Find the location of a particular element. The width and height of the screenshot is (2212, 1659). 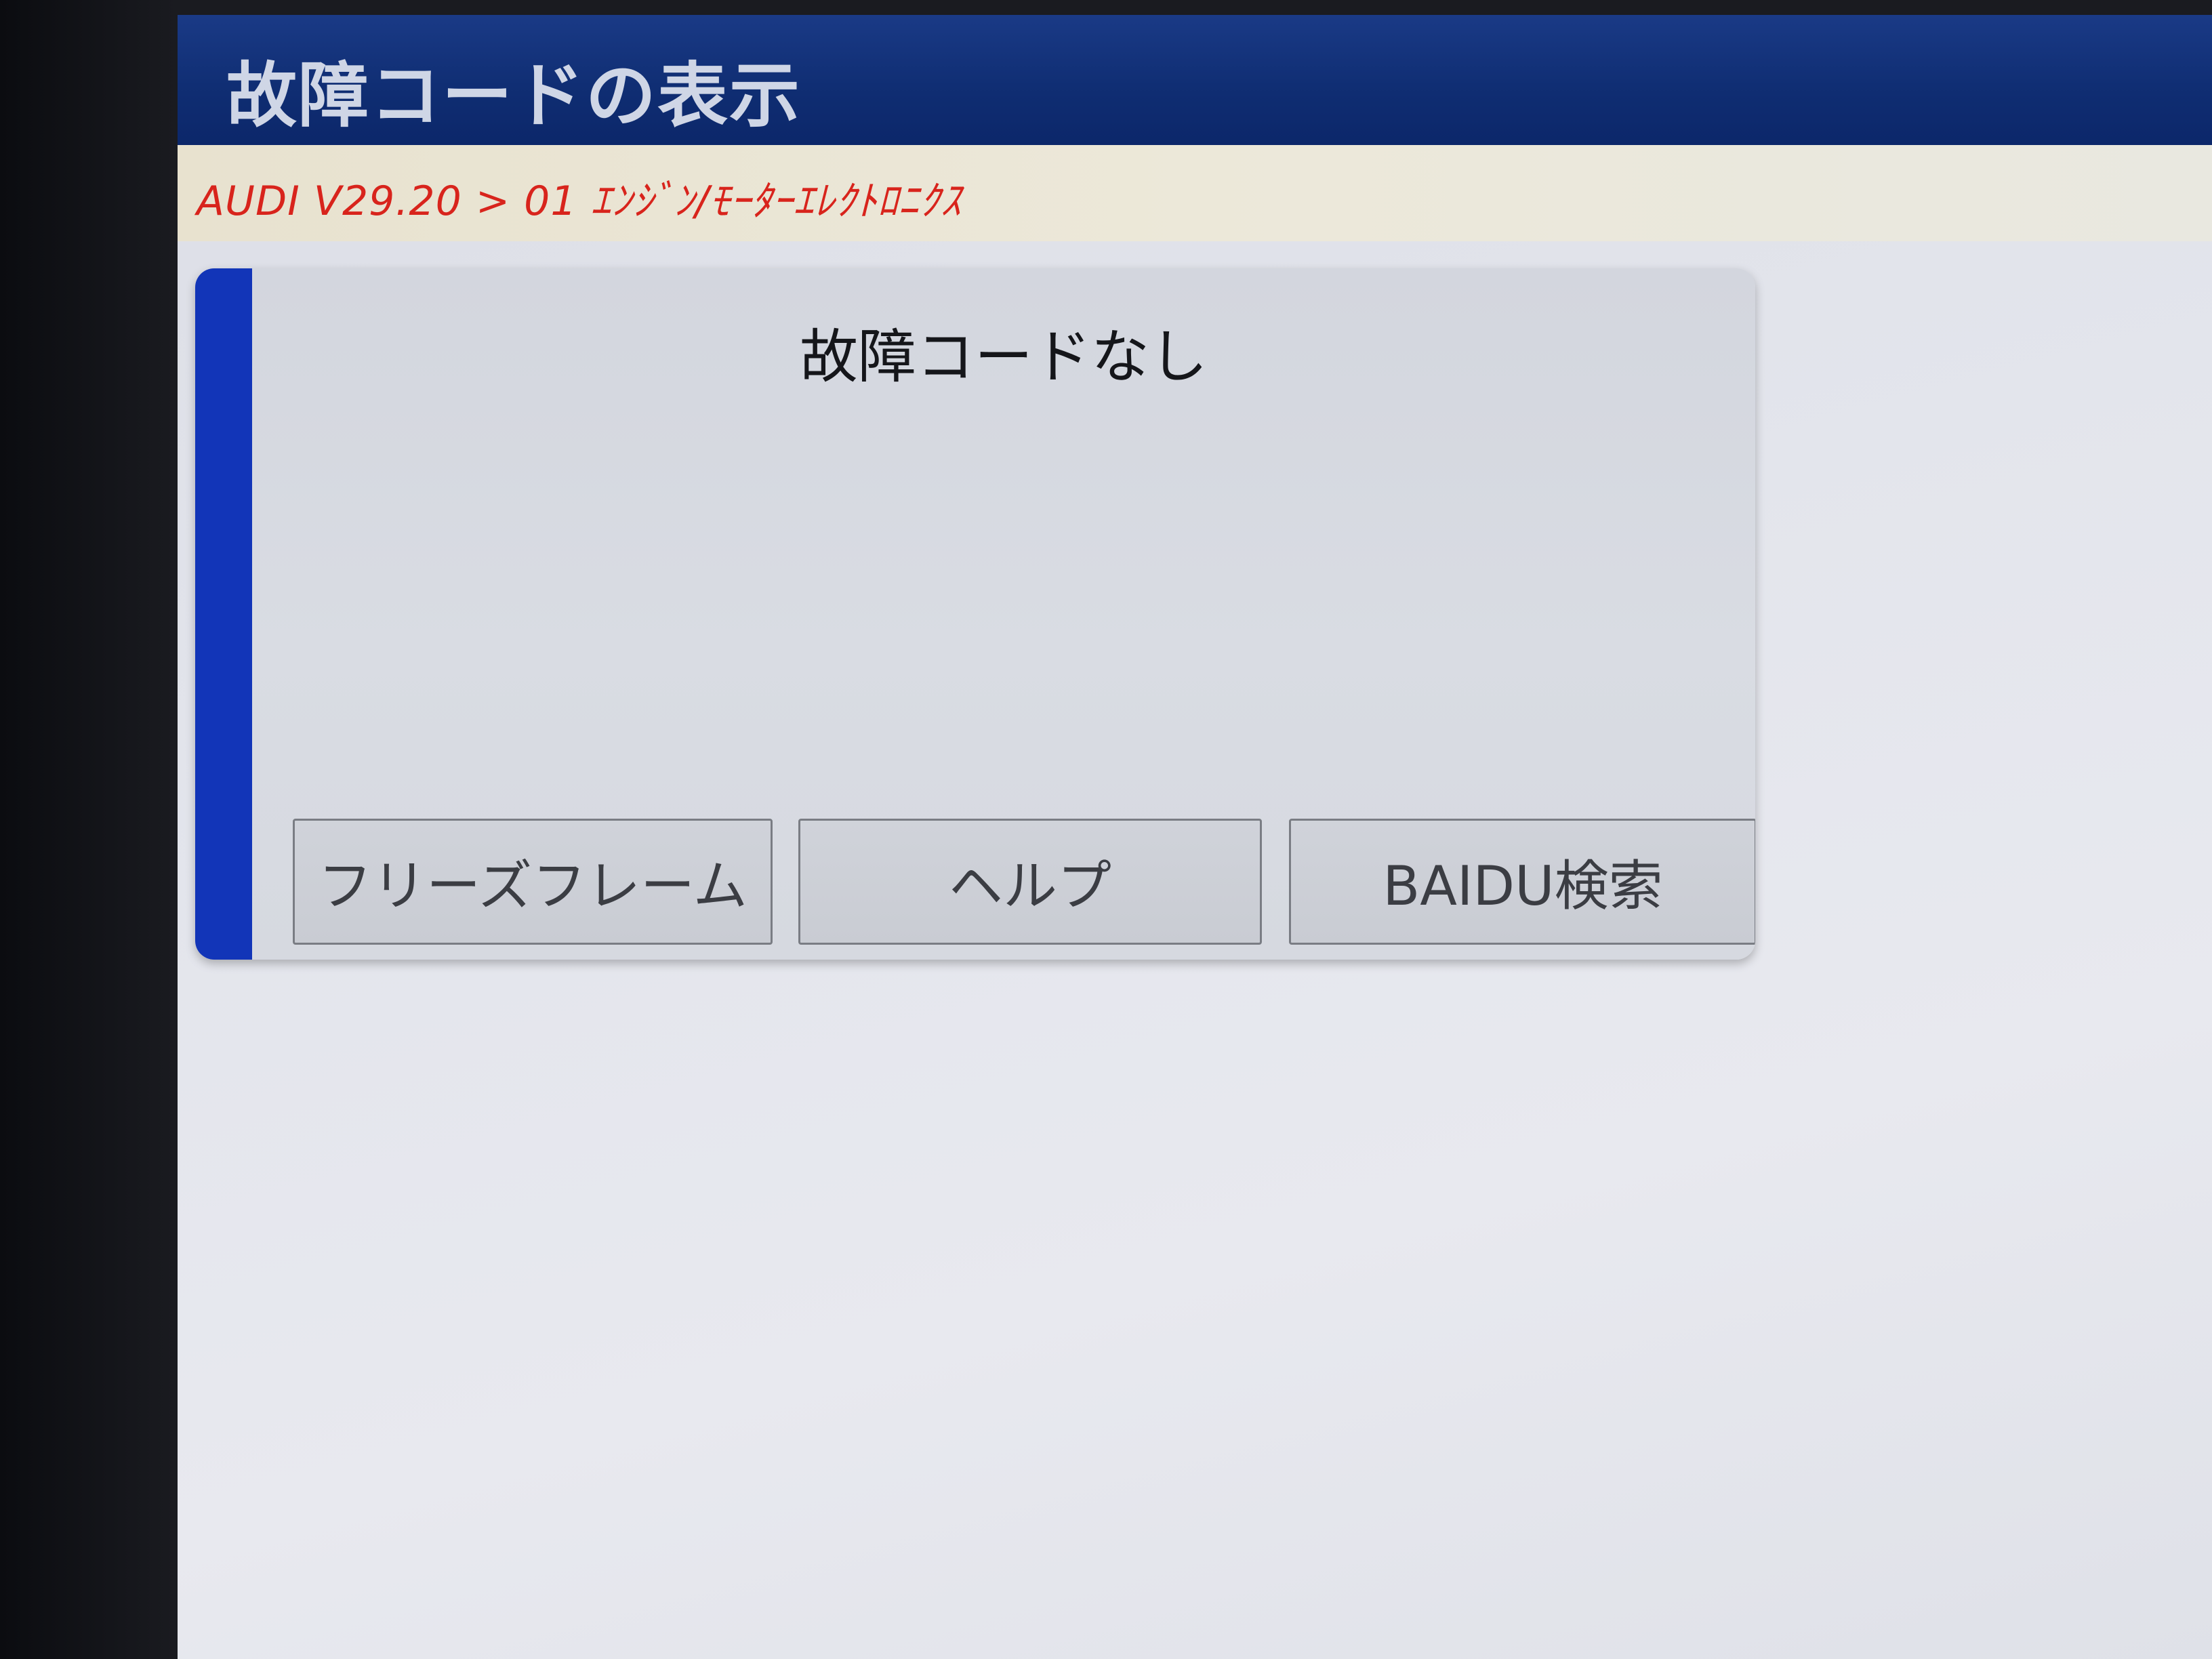

page-title: 故障コードの表示 is located at coordinates (514, 96).